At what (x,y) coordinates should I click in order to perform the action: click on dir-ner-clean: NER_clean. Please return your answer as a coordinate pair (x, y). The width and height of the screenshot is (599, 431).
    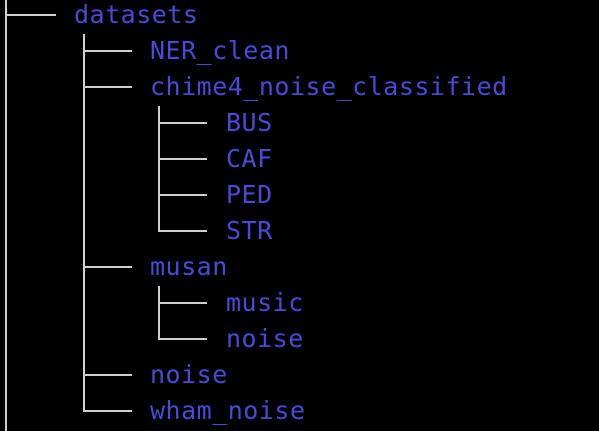
    Looking at the image, I should click on (220, 50).